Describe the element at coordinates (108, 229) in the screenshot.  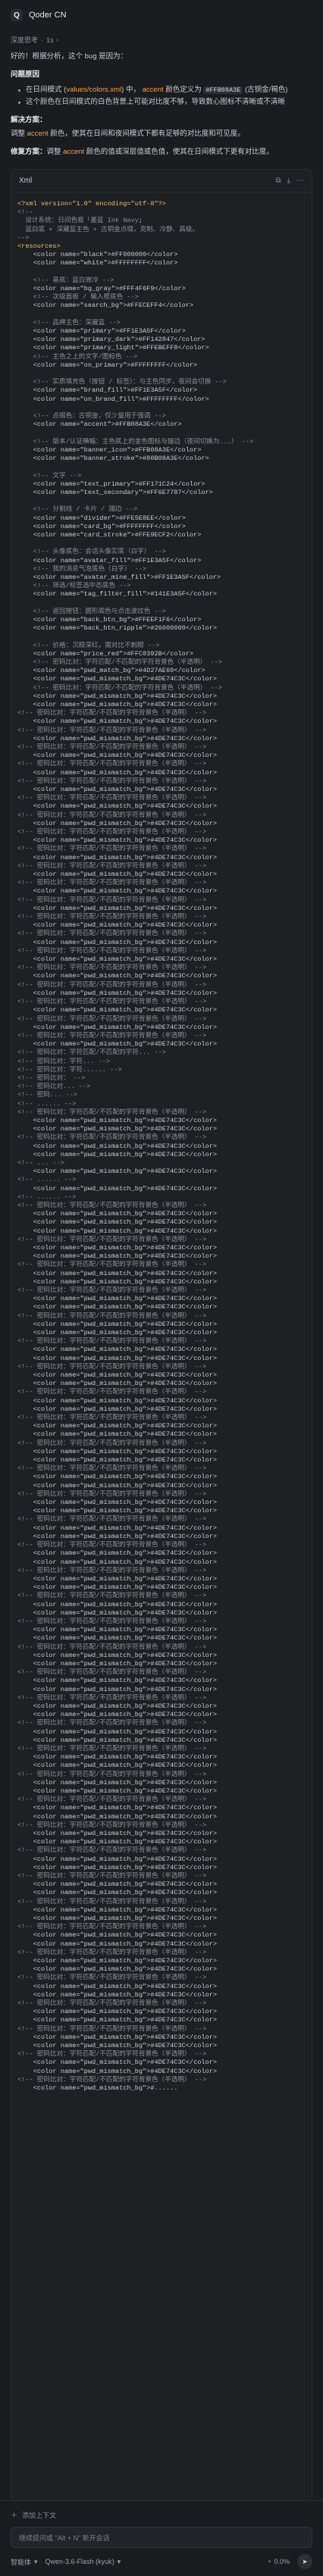
I see `code-line: 蓝白底 + 深藏蓝主色 + 古铜金点缀，克制、冷静、高级。` at that location.